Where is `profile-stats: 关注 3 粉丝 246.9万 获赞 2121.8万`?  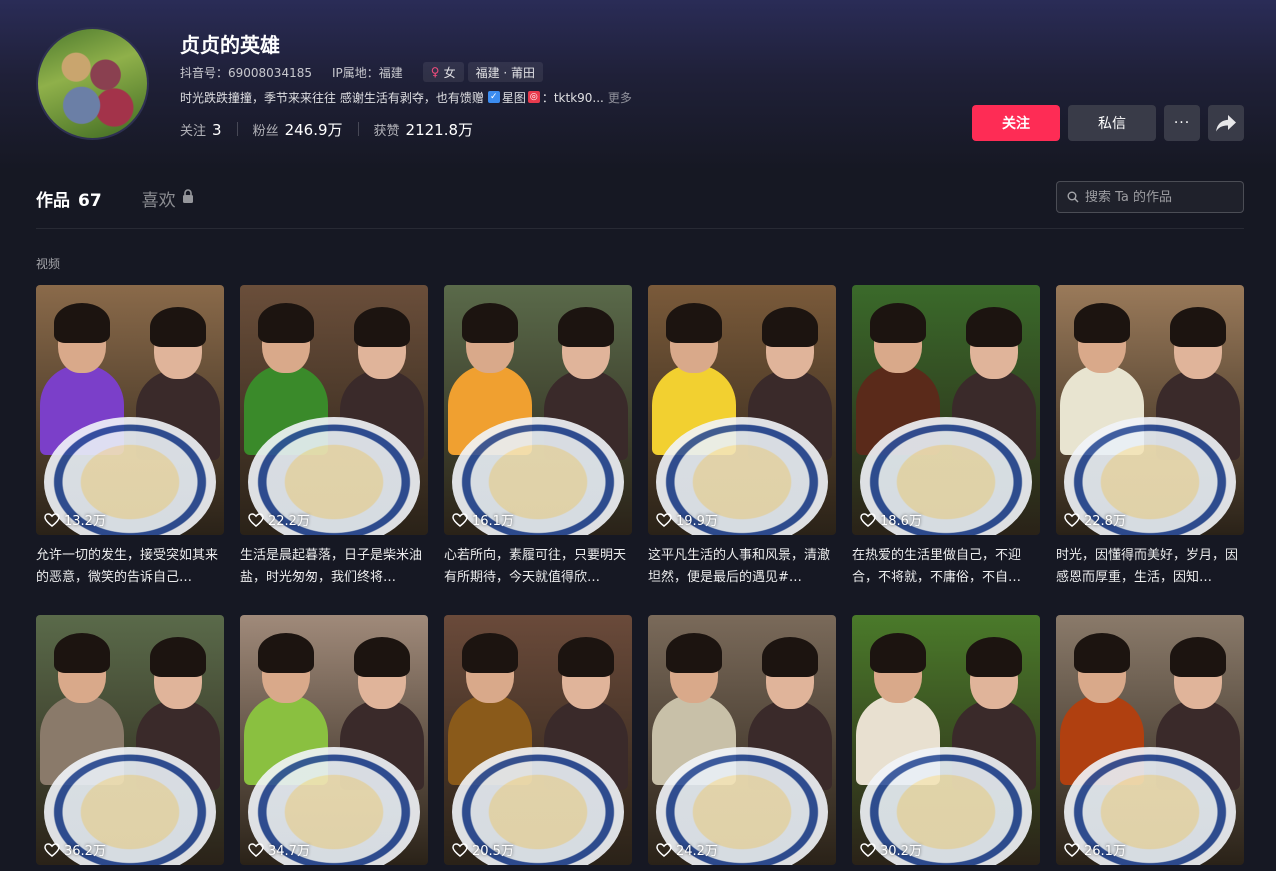 profile-stats: 关注 3 粉丝 246.9万 获赞 2121.8万 is located at coordinates (326, 129).